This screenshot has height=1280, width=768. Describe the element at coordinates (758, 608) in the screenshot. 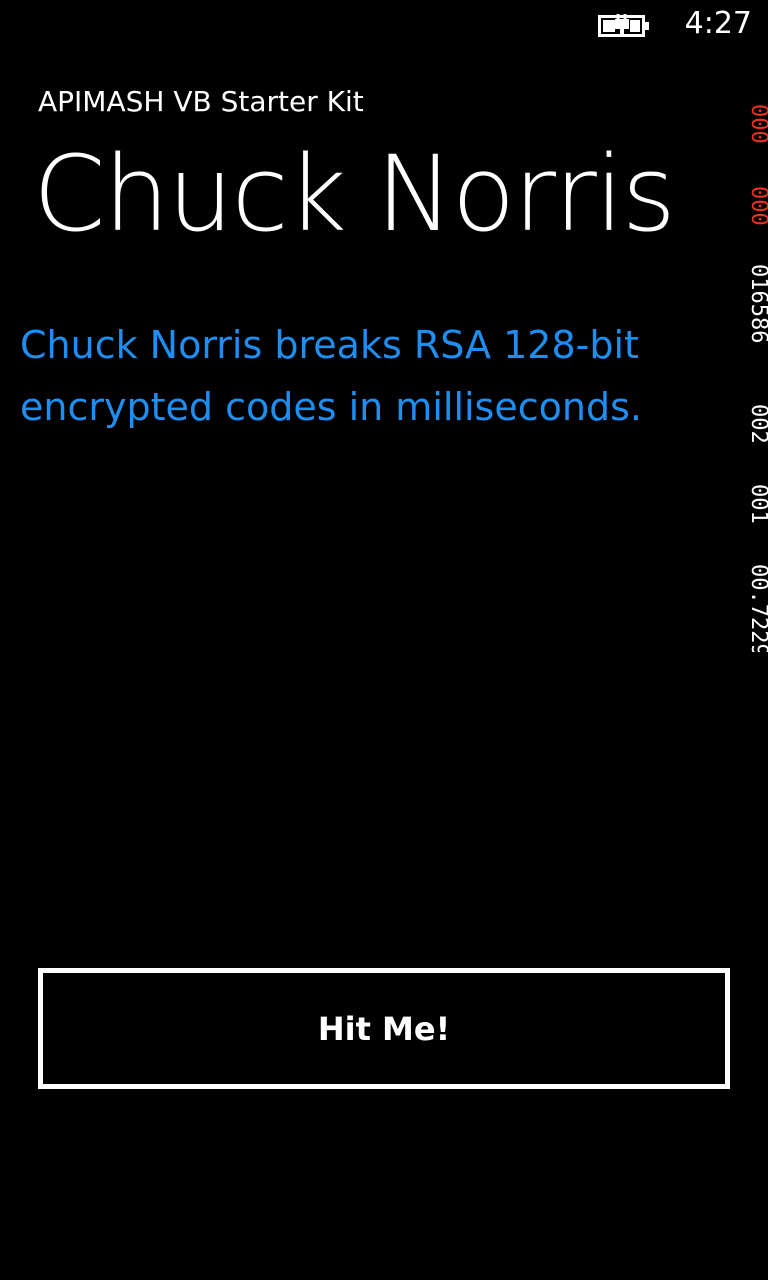

I see `frame-counter-value: 00.7229` at that location.